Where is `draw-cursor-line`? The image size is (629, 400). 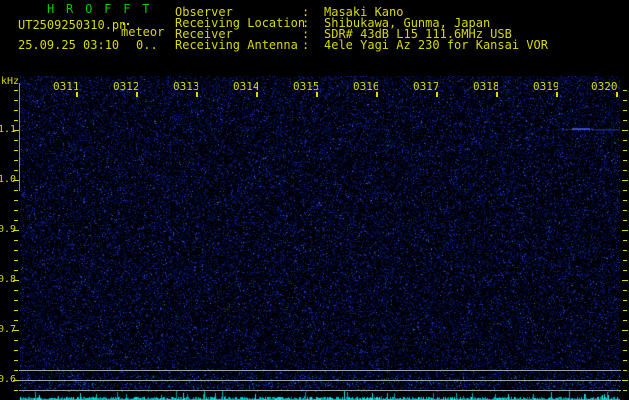 draw-cursor-line is located at coordinates (19, 137).